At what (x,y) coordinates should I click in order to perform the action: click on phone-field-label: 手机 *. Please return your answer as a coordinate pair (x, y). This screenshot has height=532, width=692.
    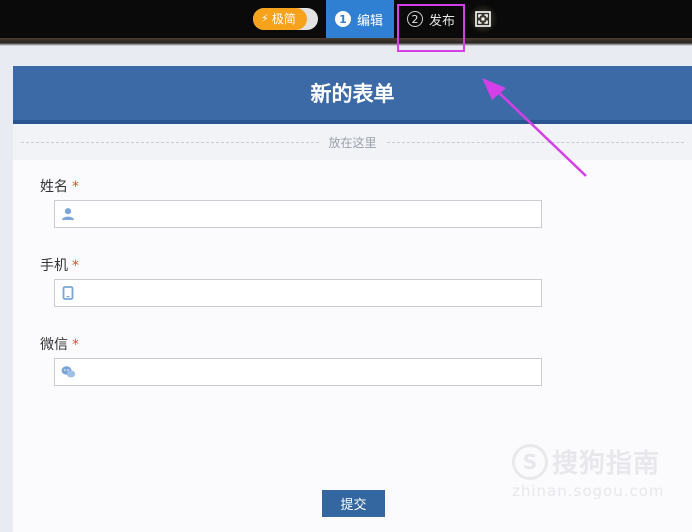
    Looking at the image, I should click on (59, 265).